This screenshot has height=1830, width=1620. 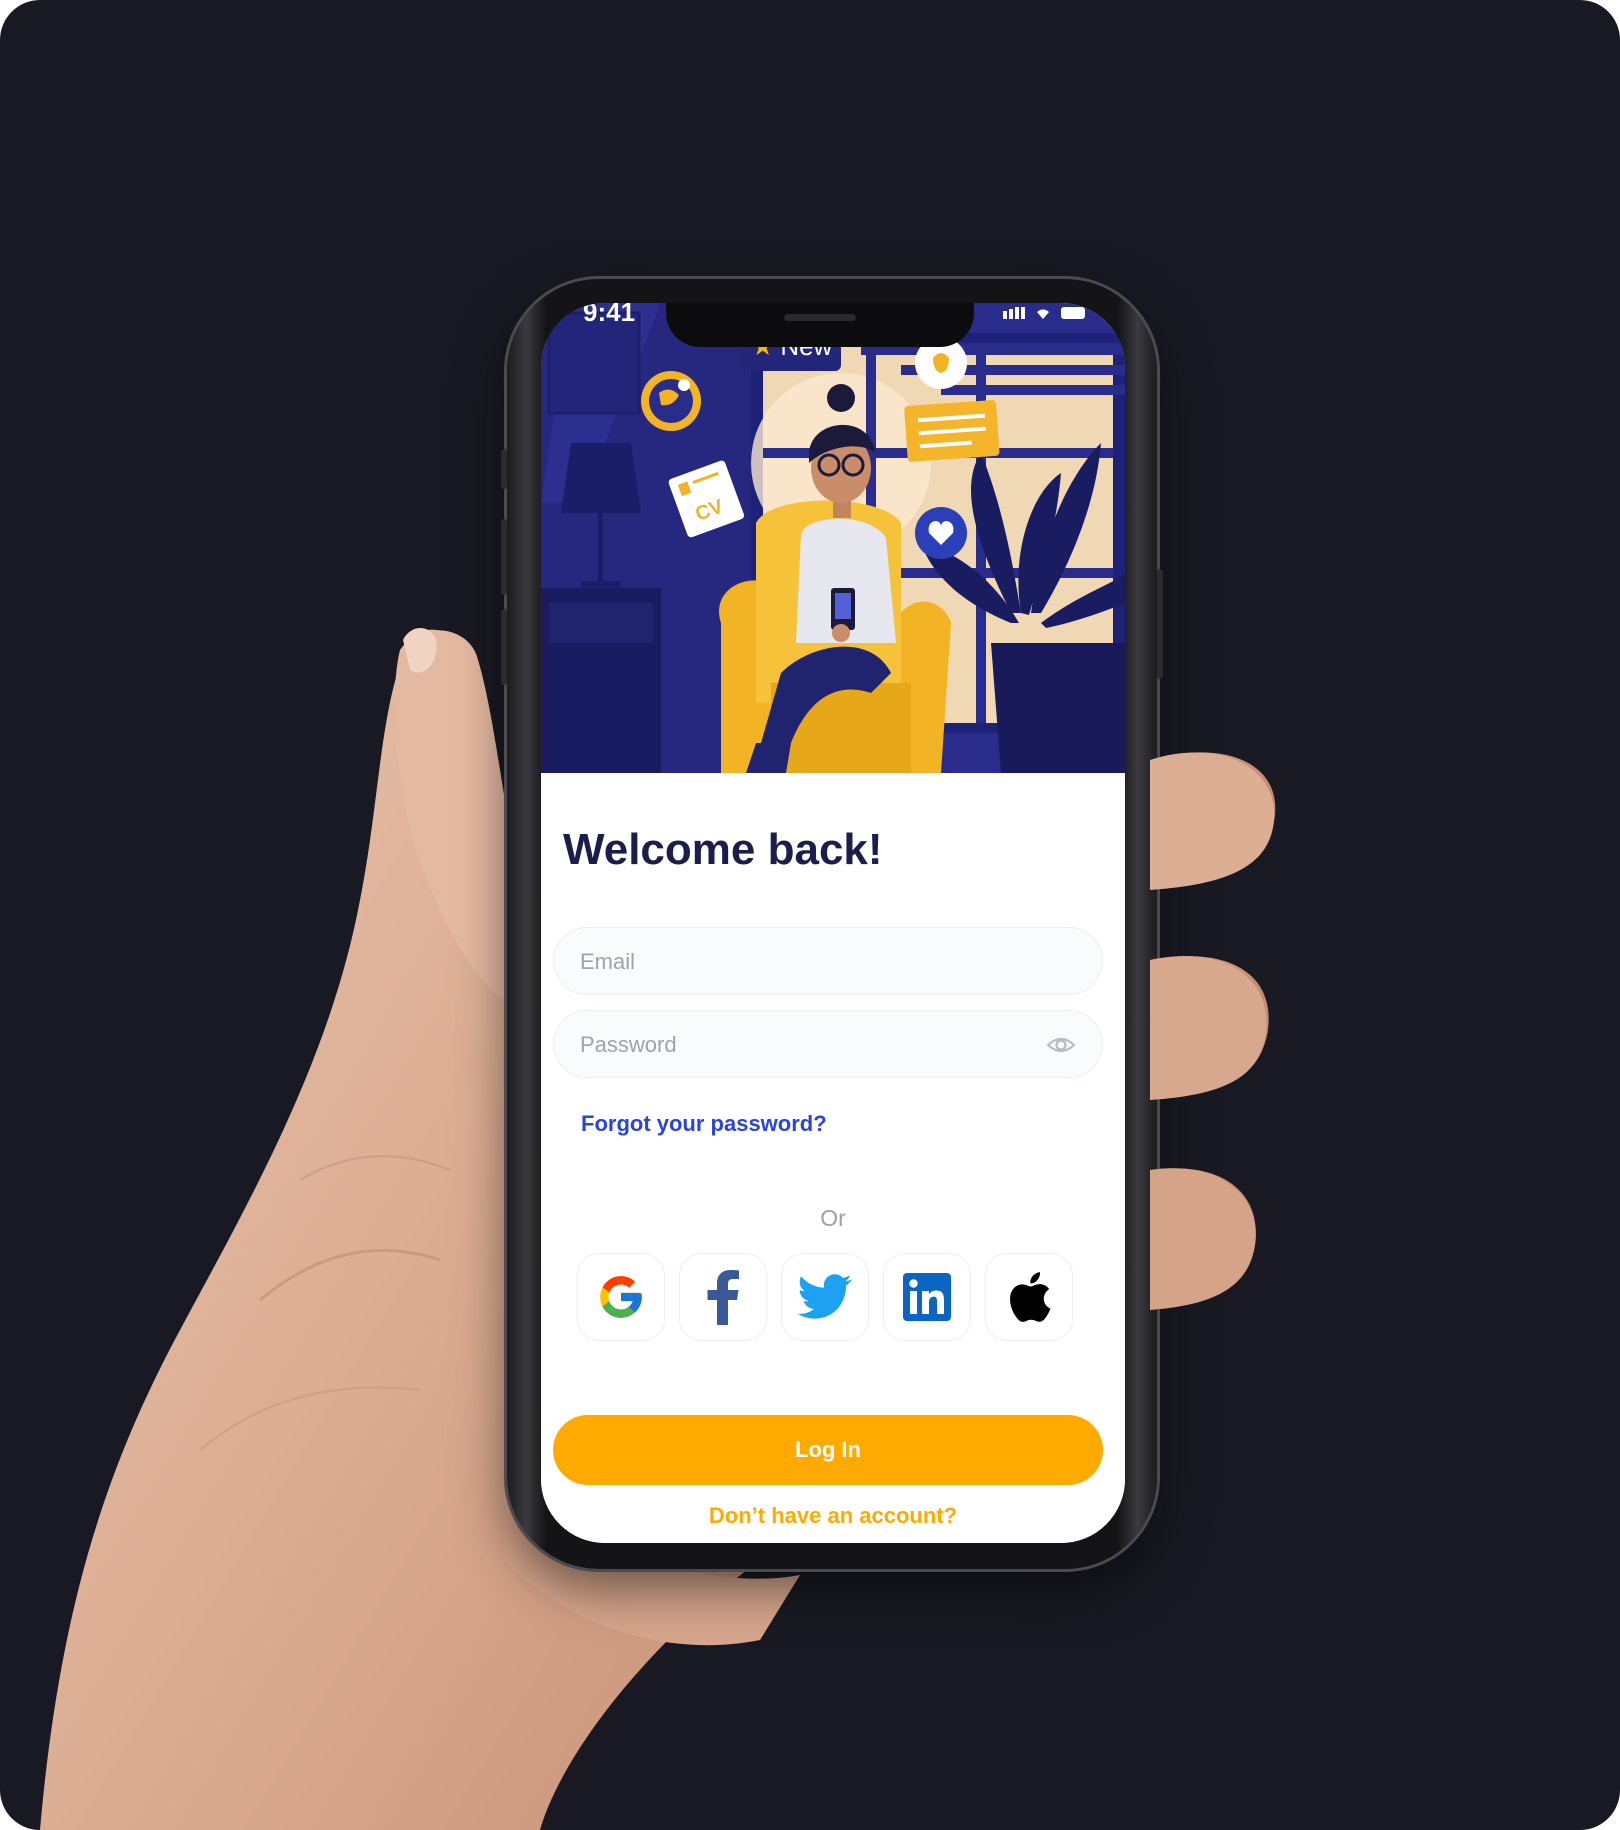 What do you see at coordinates (828, 1450) in the screenshot?
I see `login-button: Log In` at bounding box center [828, 1450].